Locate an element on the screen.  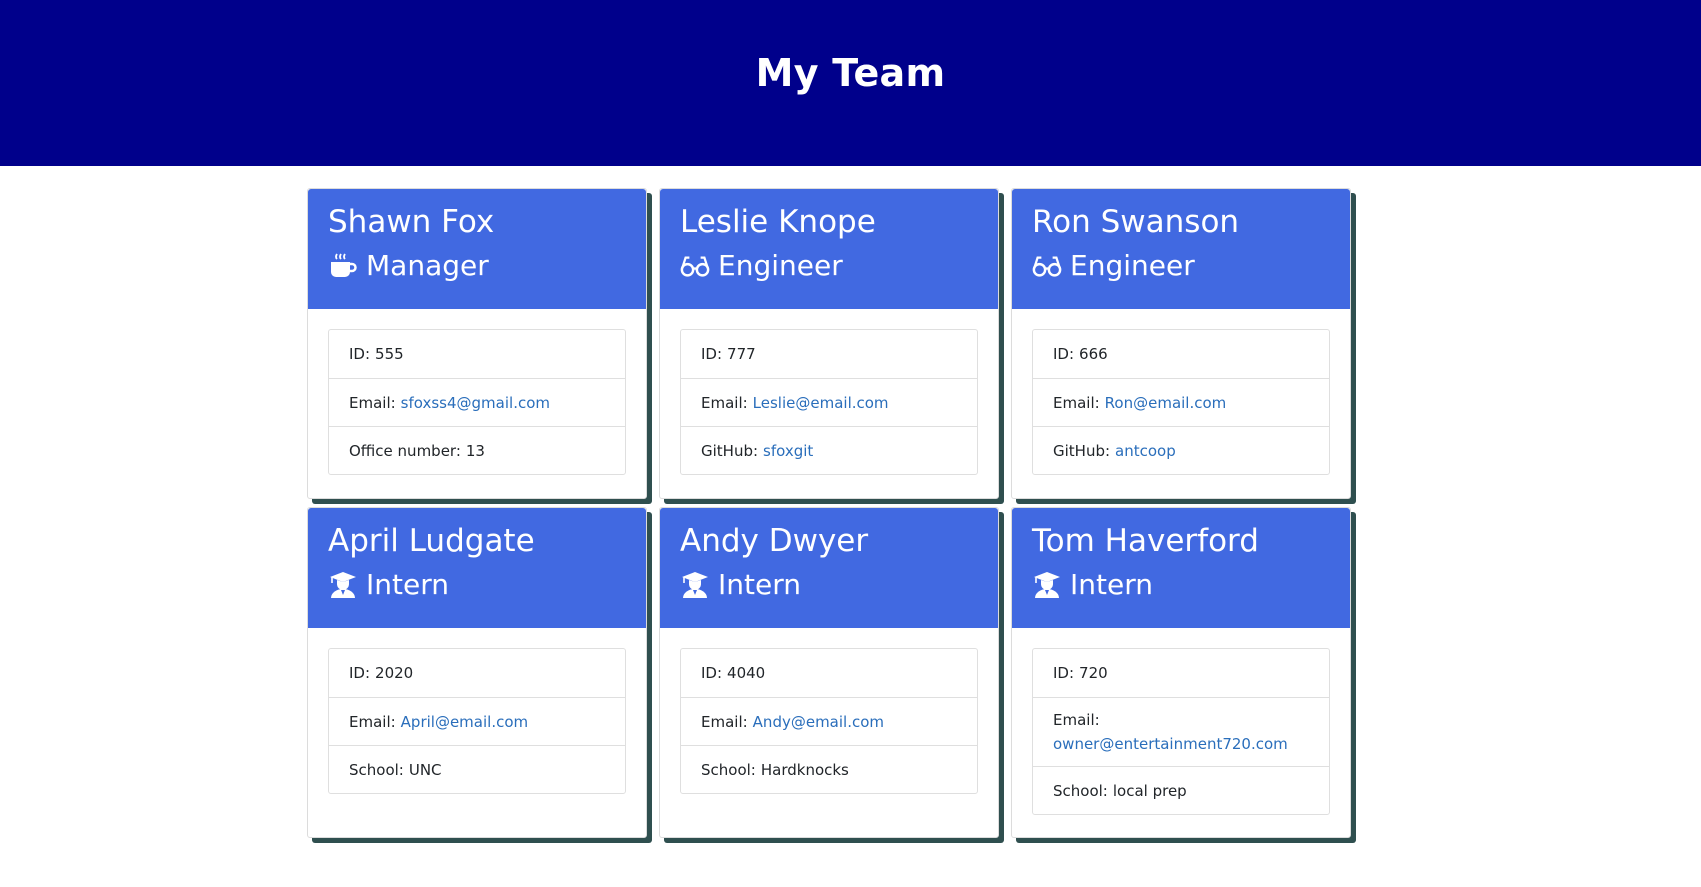
role-label: Manager is located at coordinates (427, 265).